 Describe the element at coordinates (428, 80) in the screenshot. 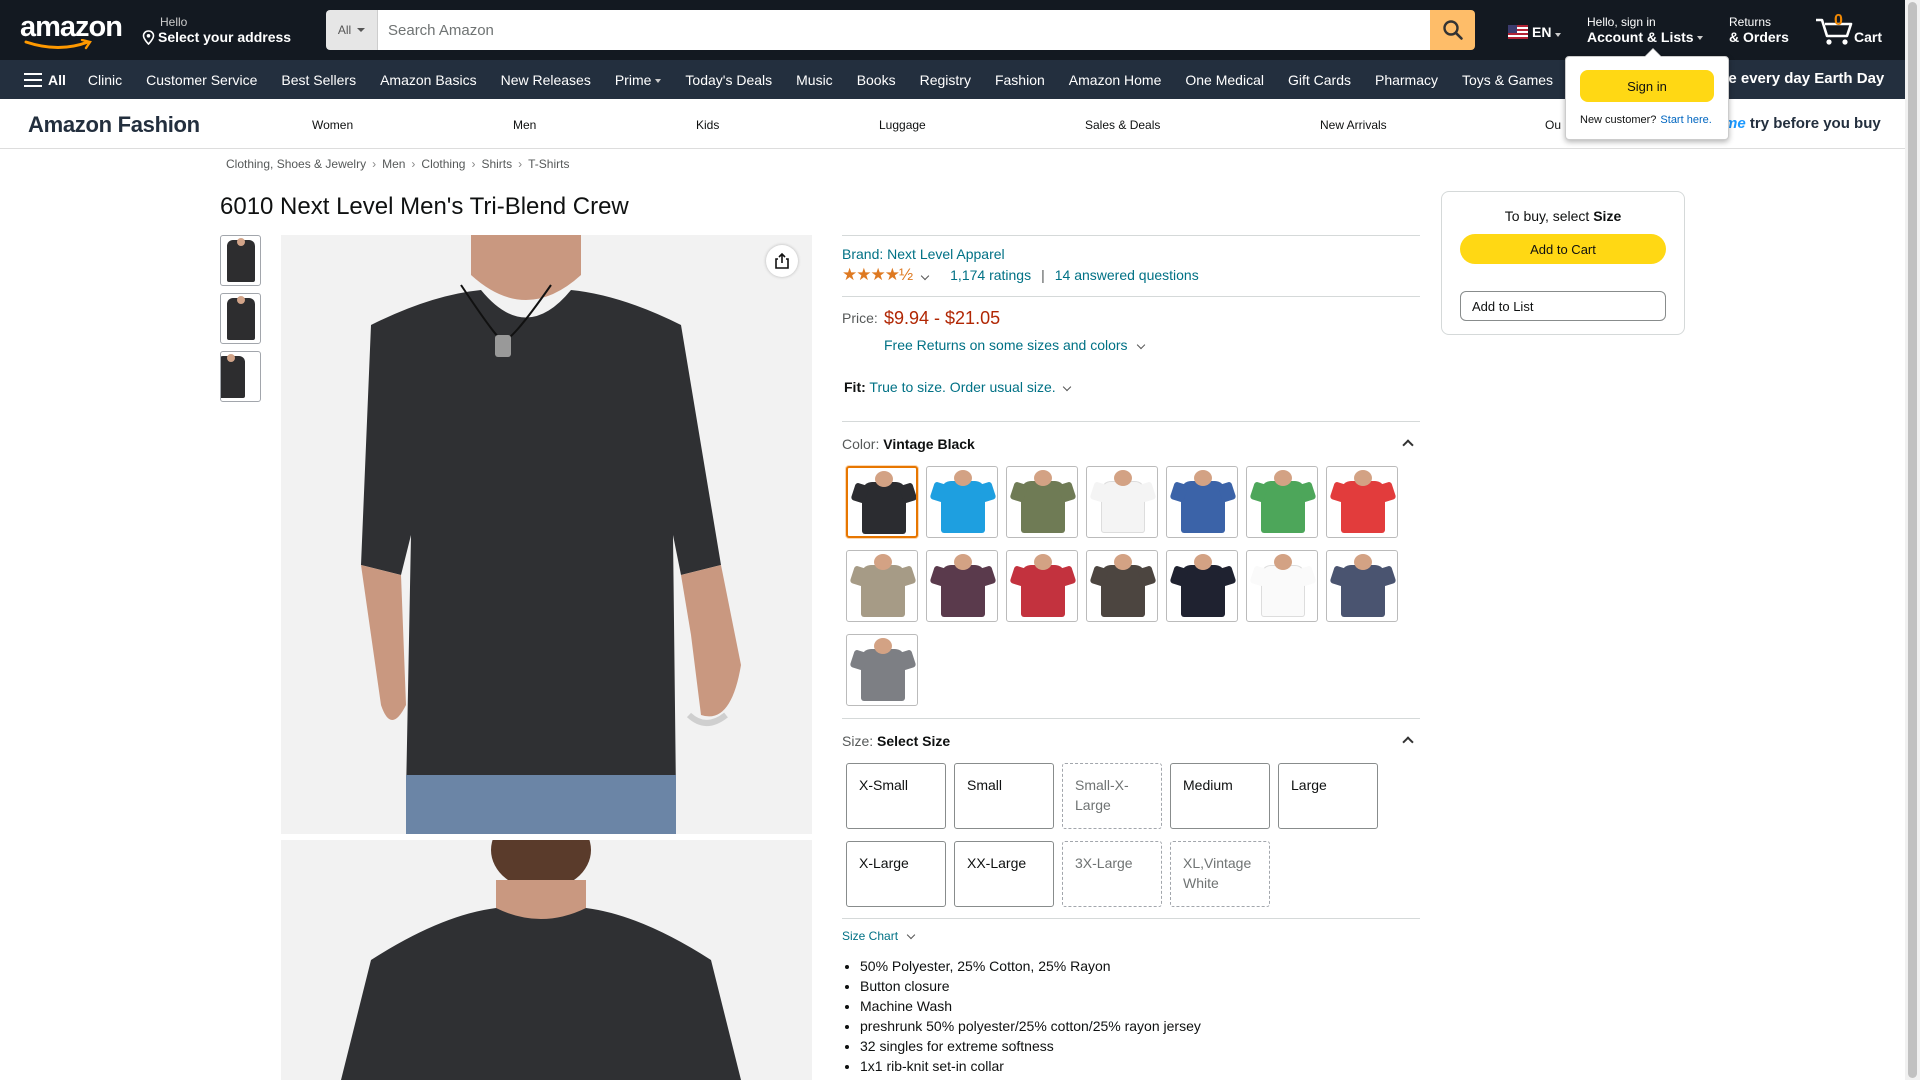

I see `nav-item-amazon-basics: Amazon Basics` at that location.